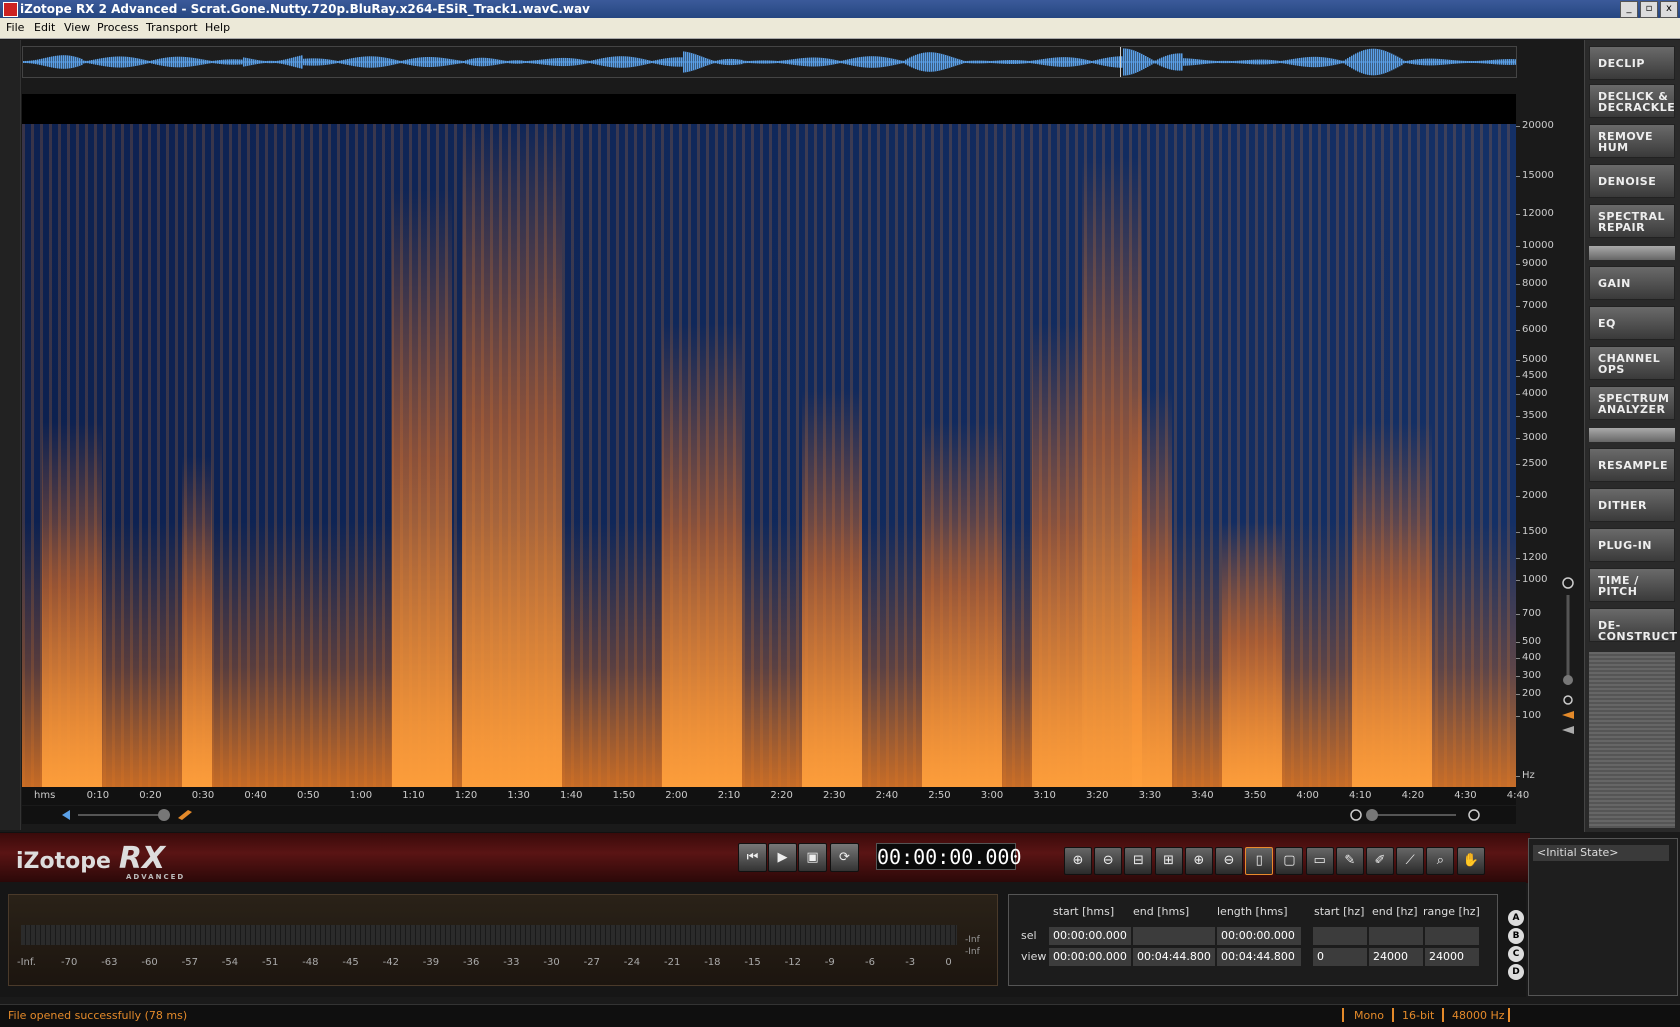 This screenshot has height=1027, width=1680. Describe the element at coordinates (1632, 363) in the screenshot. I see `tool-channel-ops: CHANNEL OPS` at that location.